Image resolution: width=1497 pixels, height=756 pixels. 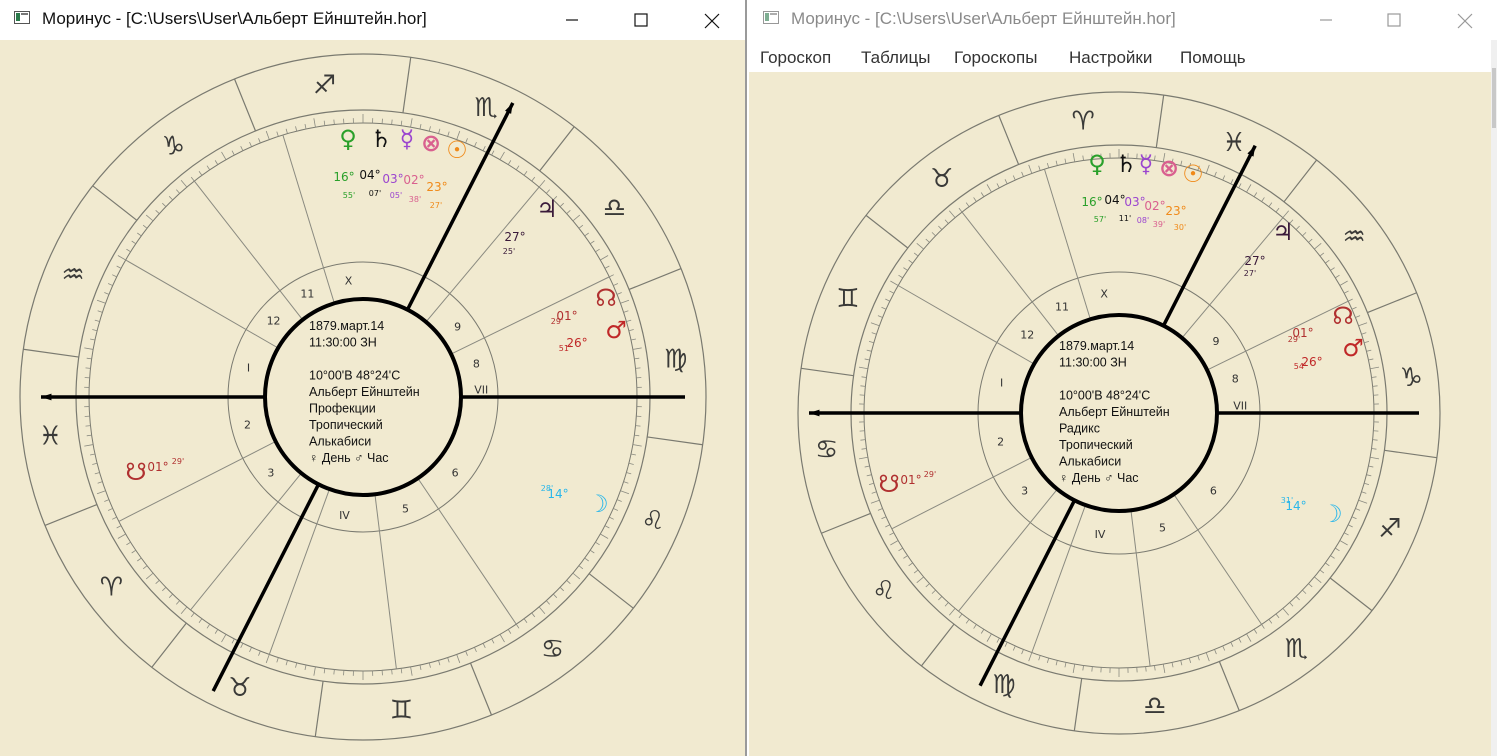 What do you see at coordinates (381, 139) in the screenshot?
I see `planet-glyph: ♄` at bounding box center [381, 139].